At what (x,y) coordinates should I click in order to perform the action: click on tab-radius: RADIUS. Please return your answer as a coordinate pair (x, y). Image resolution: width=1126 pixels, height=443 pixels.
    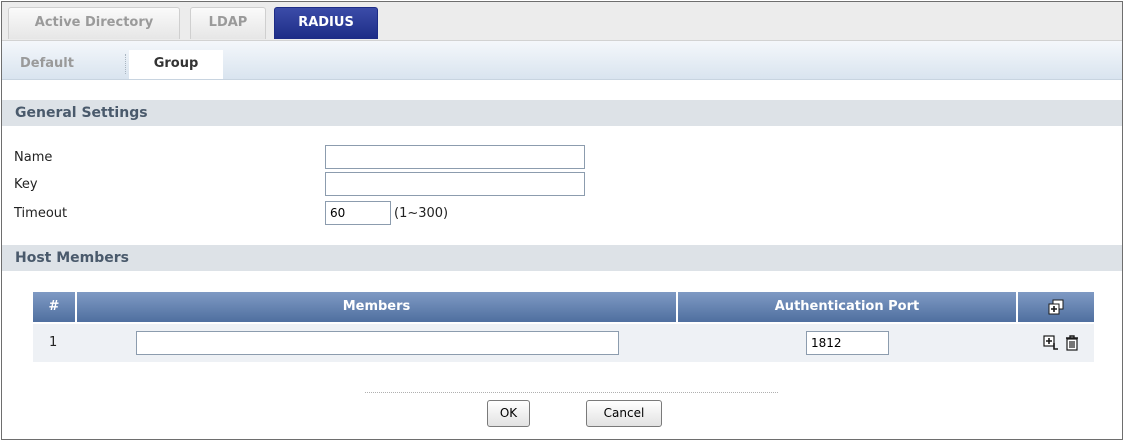
    Looking at the image, I should click on (326, 23).